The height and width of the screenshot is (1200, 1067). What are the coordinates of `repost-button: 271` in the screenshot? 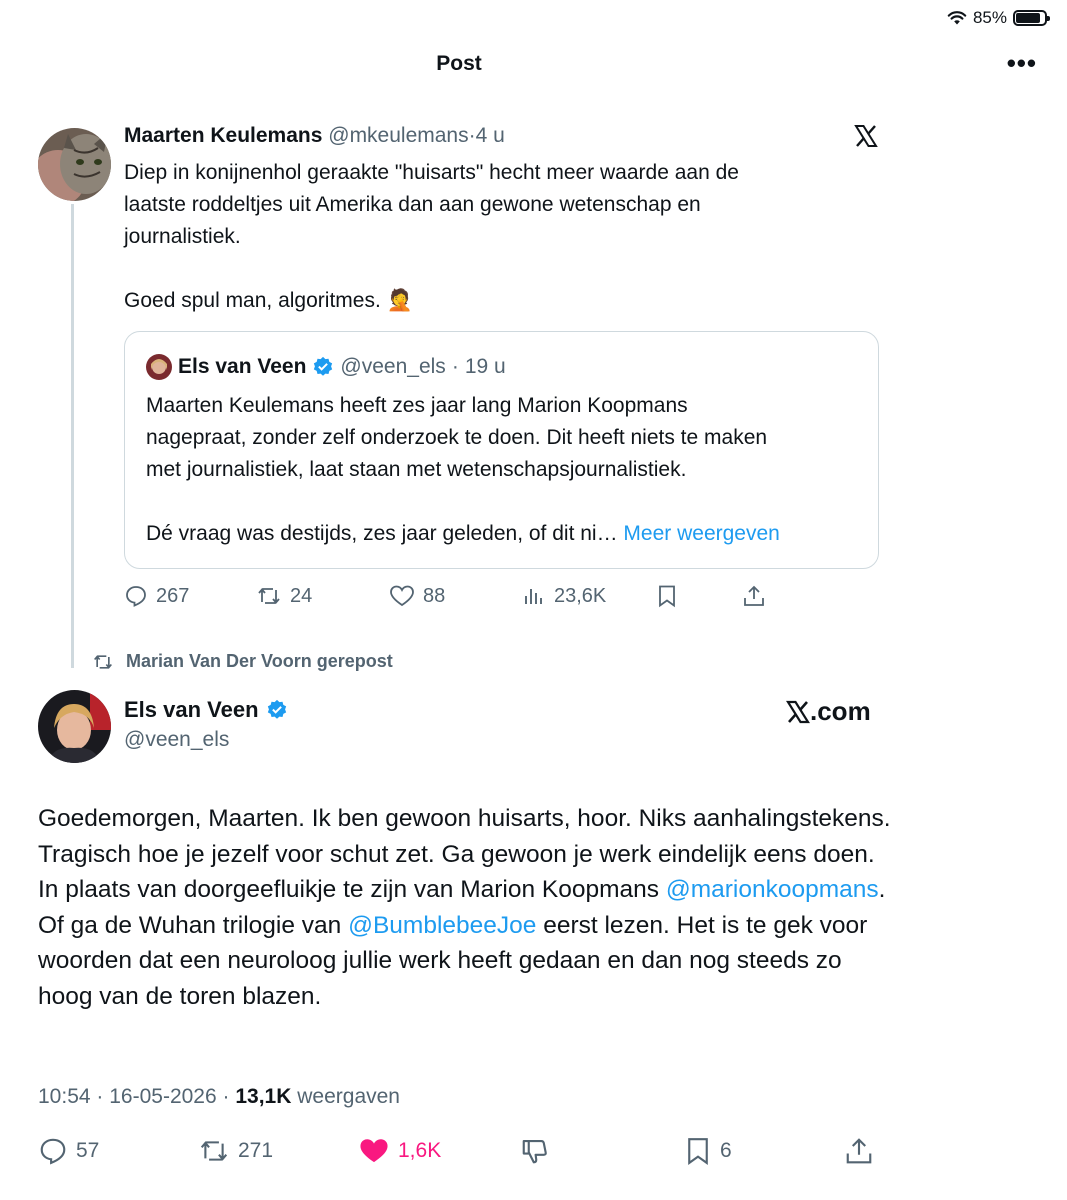 It's located at (235, 1151).